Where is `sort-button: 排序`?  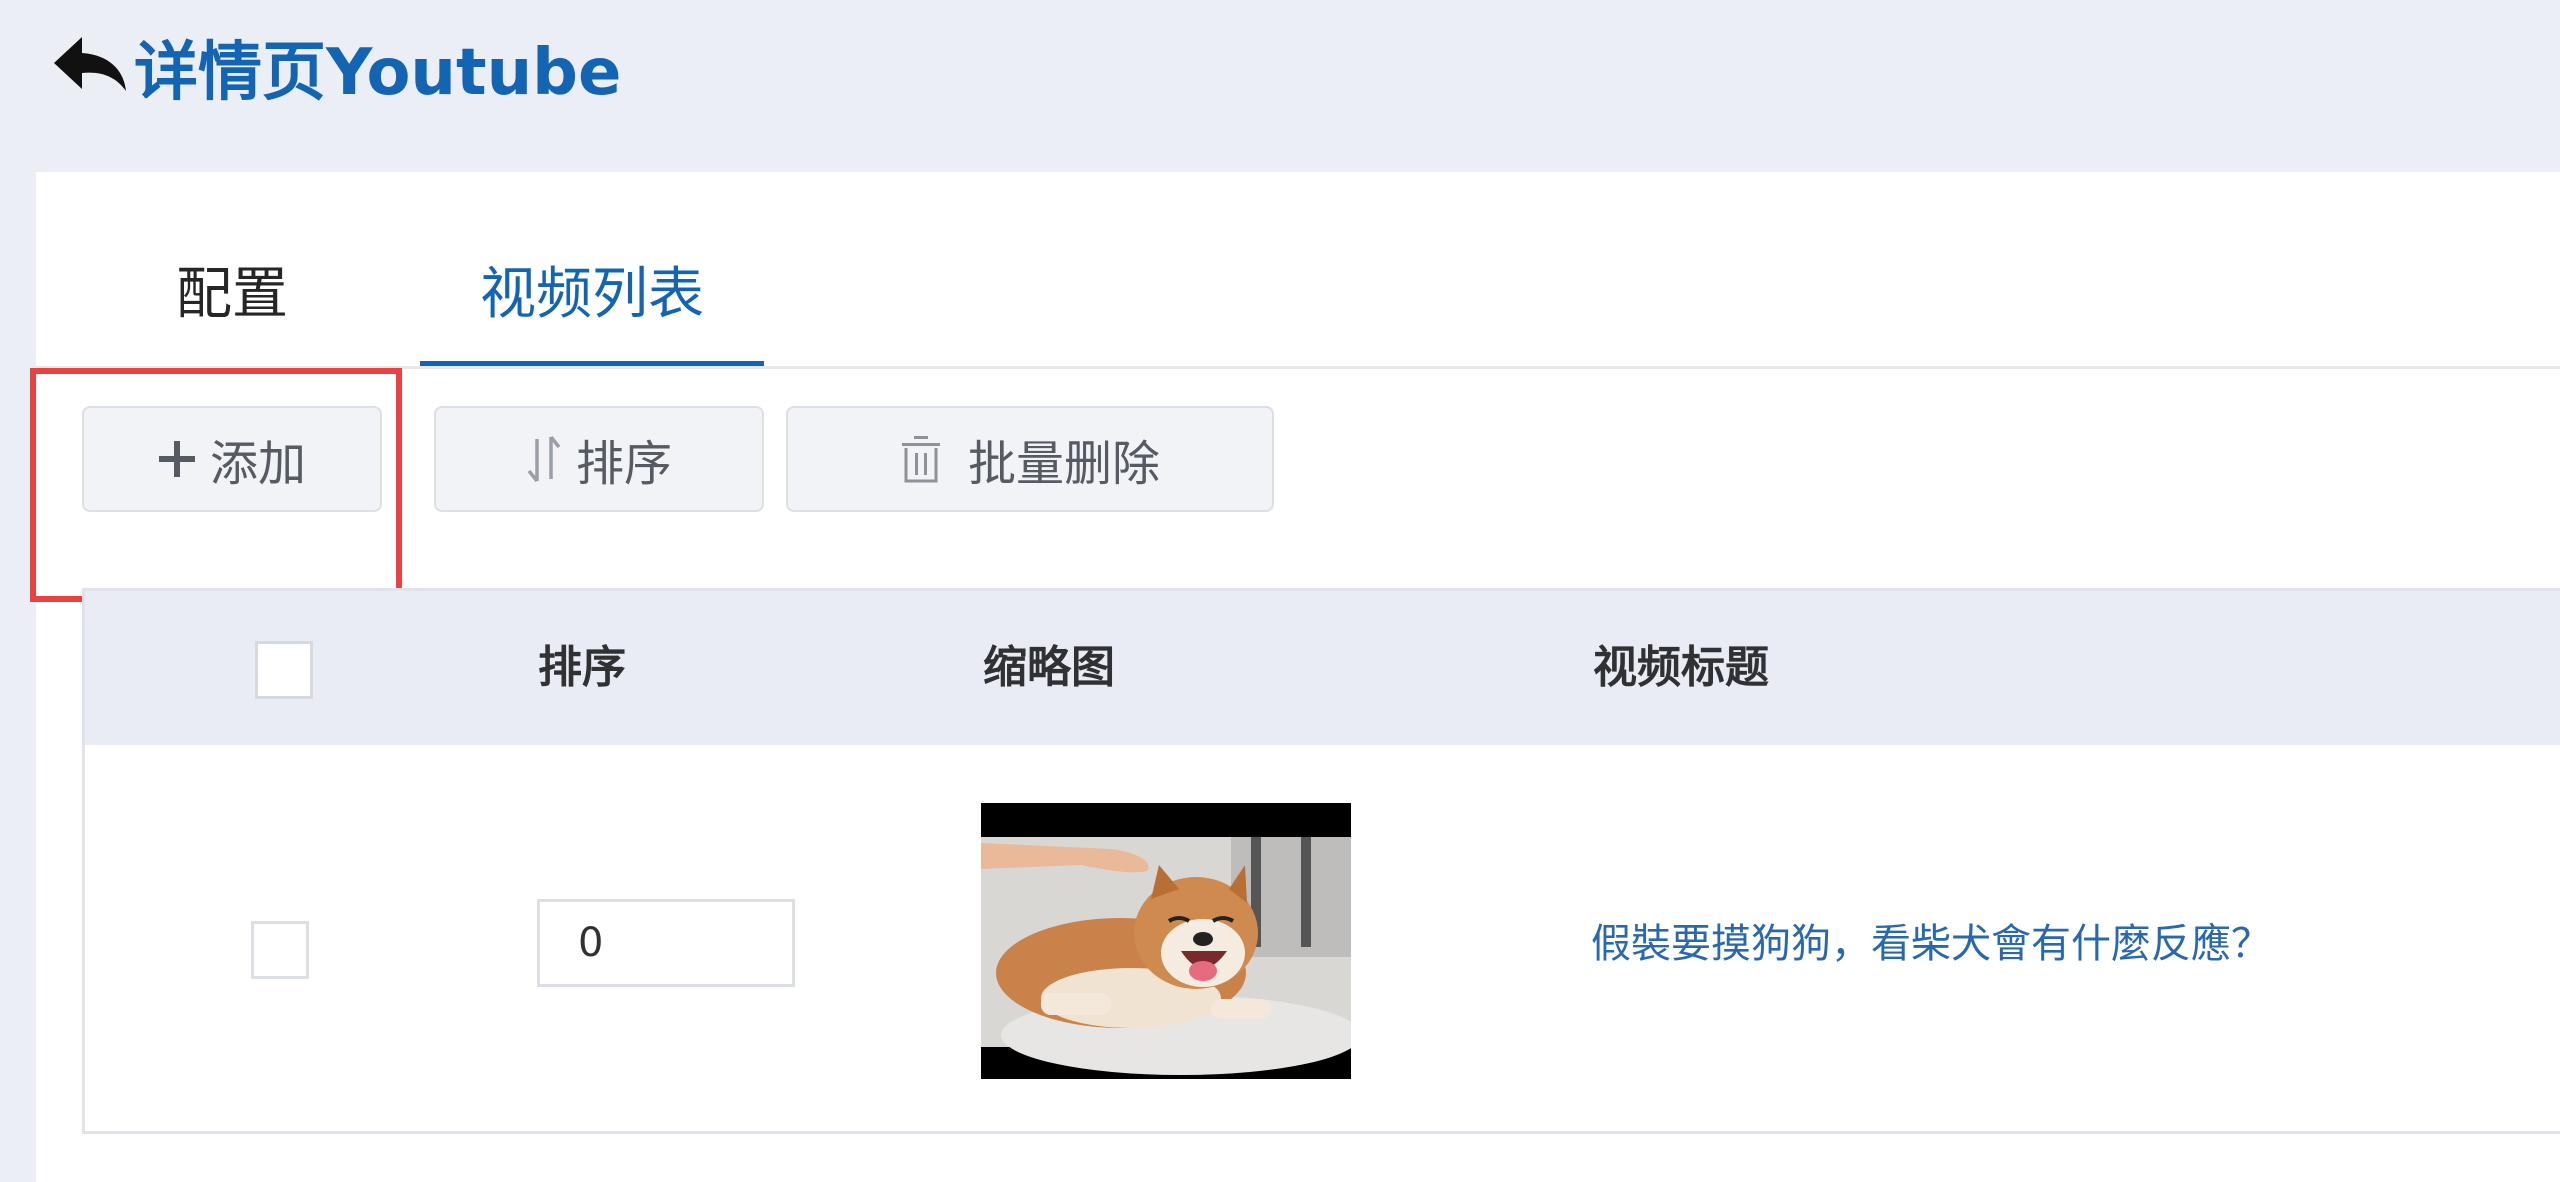
sort-button: 排序 is located at coordinates (599, 459).